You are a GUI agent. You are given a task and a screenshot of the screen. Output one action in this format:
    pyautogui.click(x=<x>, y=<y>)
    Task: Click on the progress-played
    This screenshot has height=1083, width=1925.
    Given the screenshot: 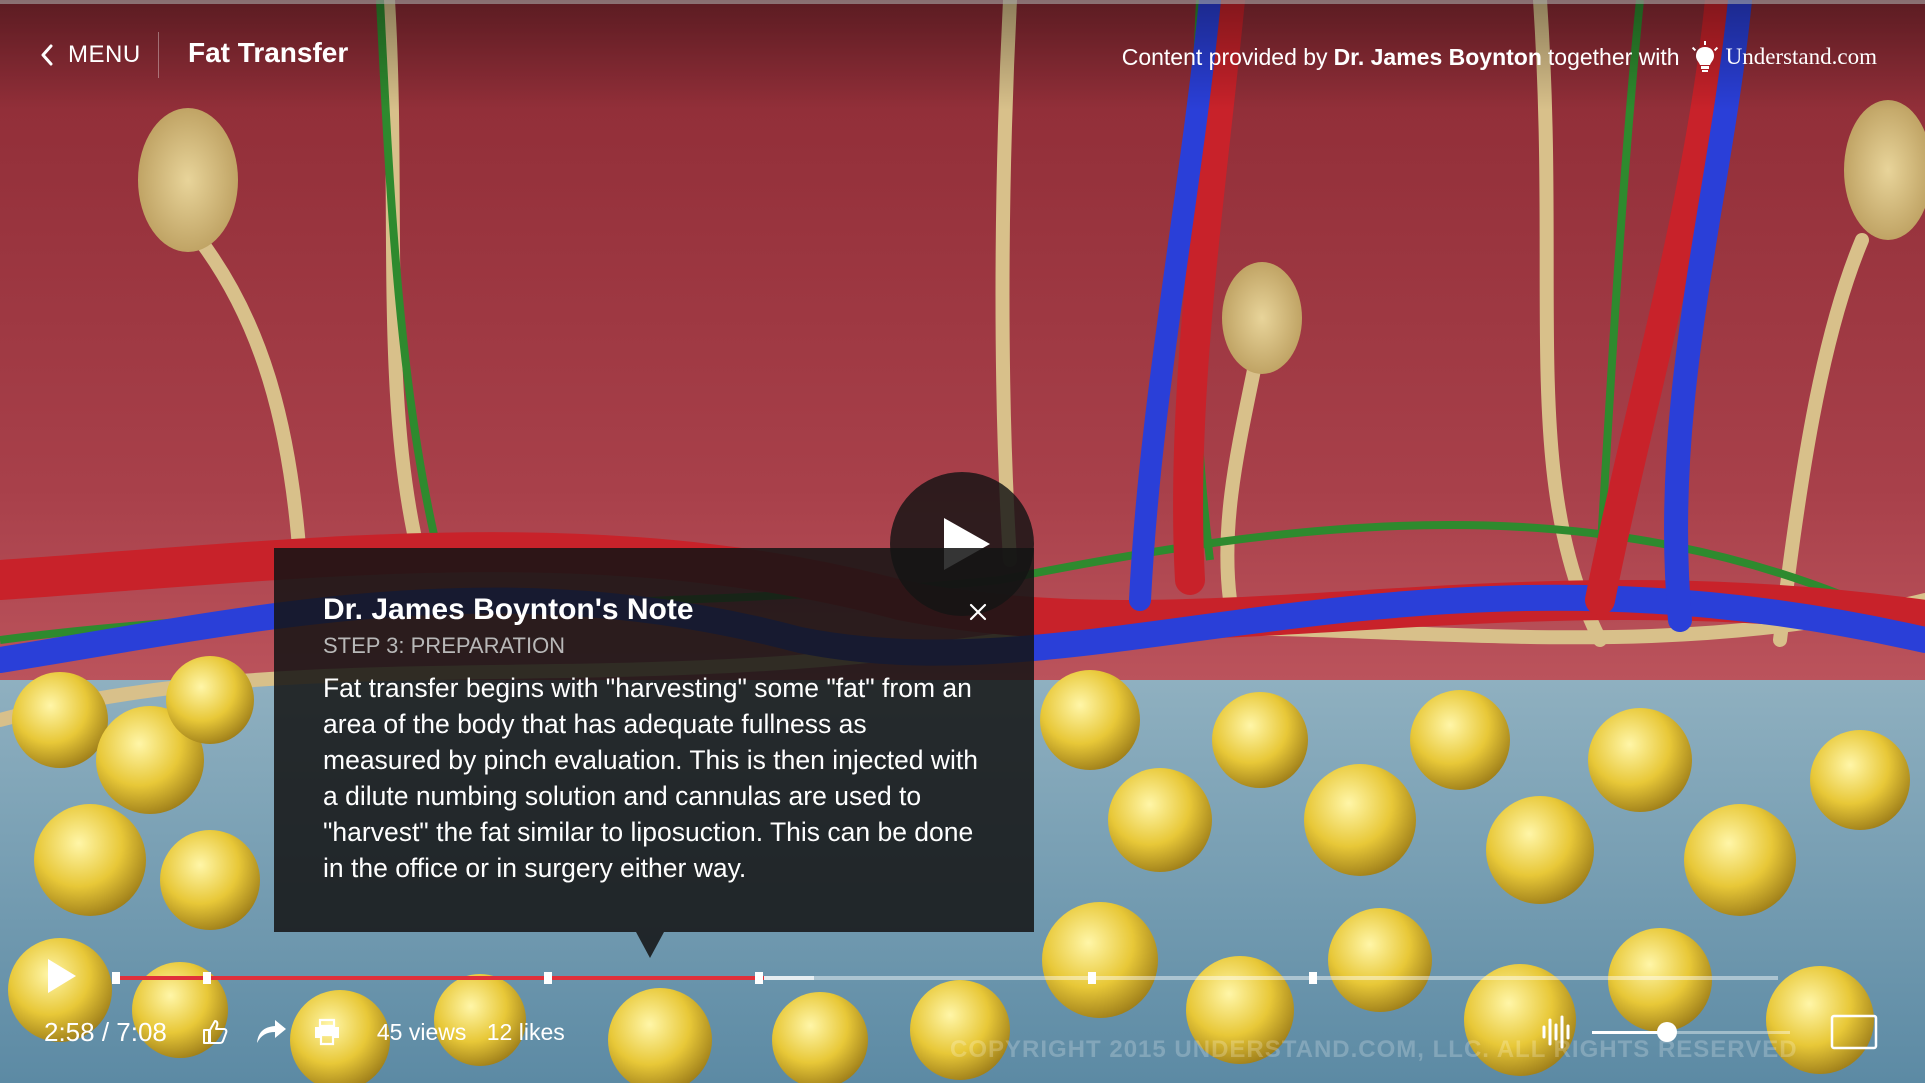 What is the action you would take?
    pyautogui.click(x=440, y=978)
    